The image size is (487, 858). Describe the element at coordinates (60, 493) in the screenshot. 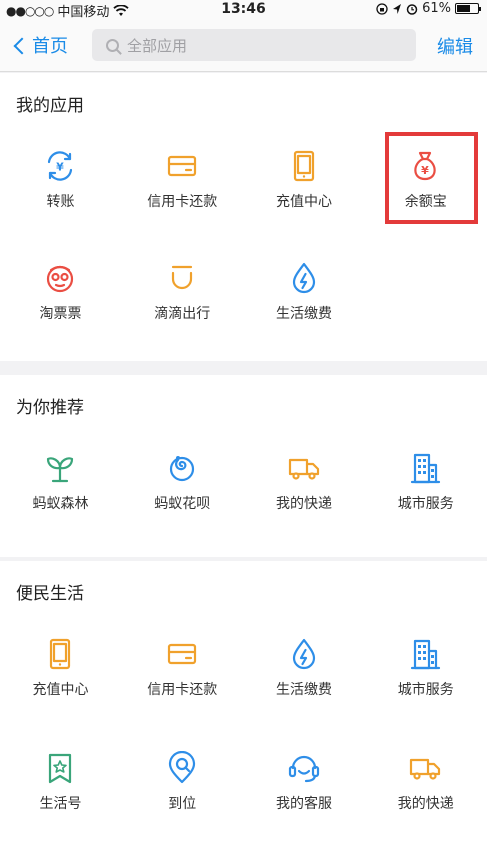

I see `app-item: 蚂蚁森林` at that location.